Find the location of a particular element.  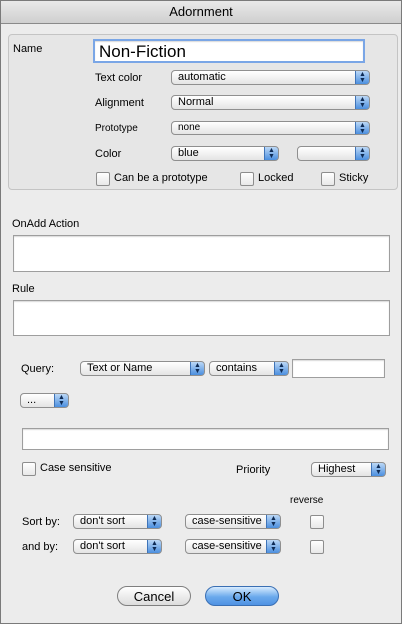

query-field-popup: Text or Name ▲ ▼ is located at coordinates (142, 368).